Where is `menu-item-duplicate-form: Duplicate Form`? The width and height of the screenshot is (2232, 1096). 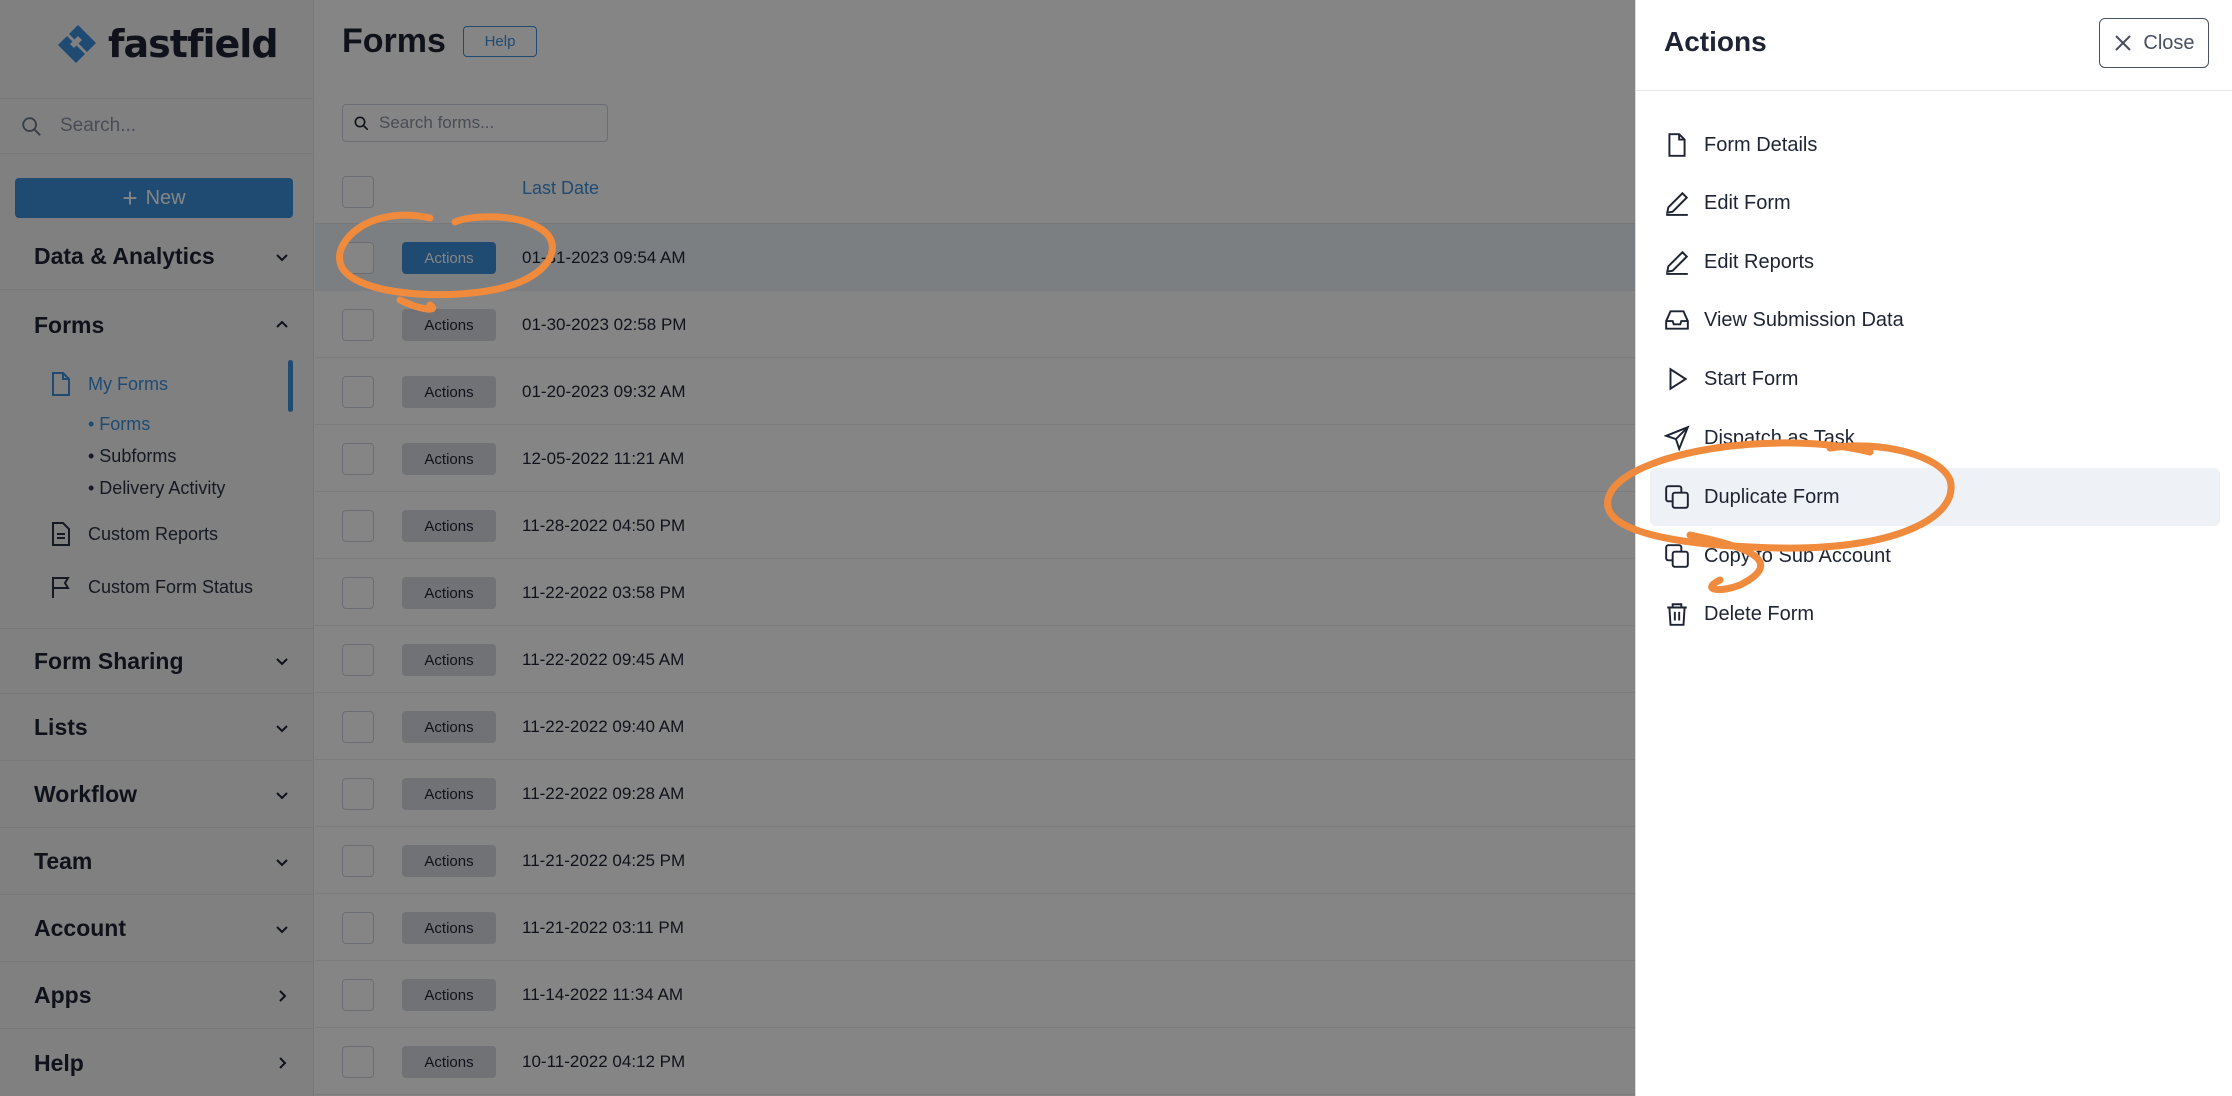
menu-item-duplicate-form: Duplicate Form is located at coordinates (1935, 497).